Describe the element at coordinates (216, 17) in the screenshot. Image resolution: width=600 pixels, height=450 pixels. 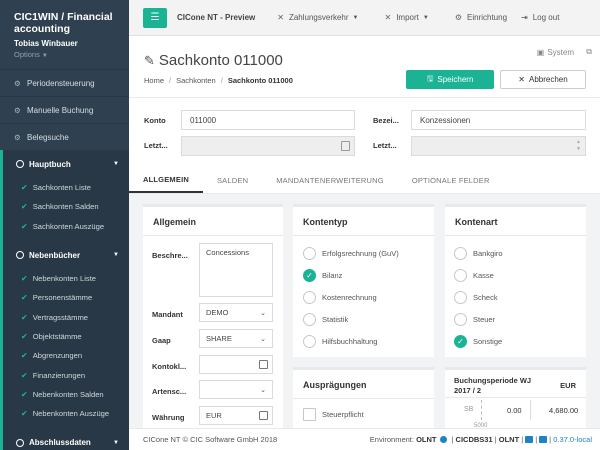
I see `app-title: CICone NT - Preview` at that location.